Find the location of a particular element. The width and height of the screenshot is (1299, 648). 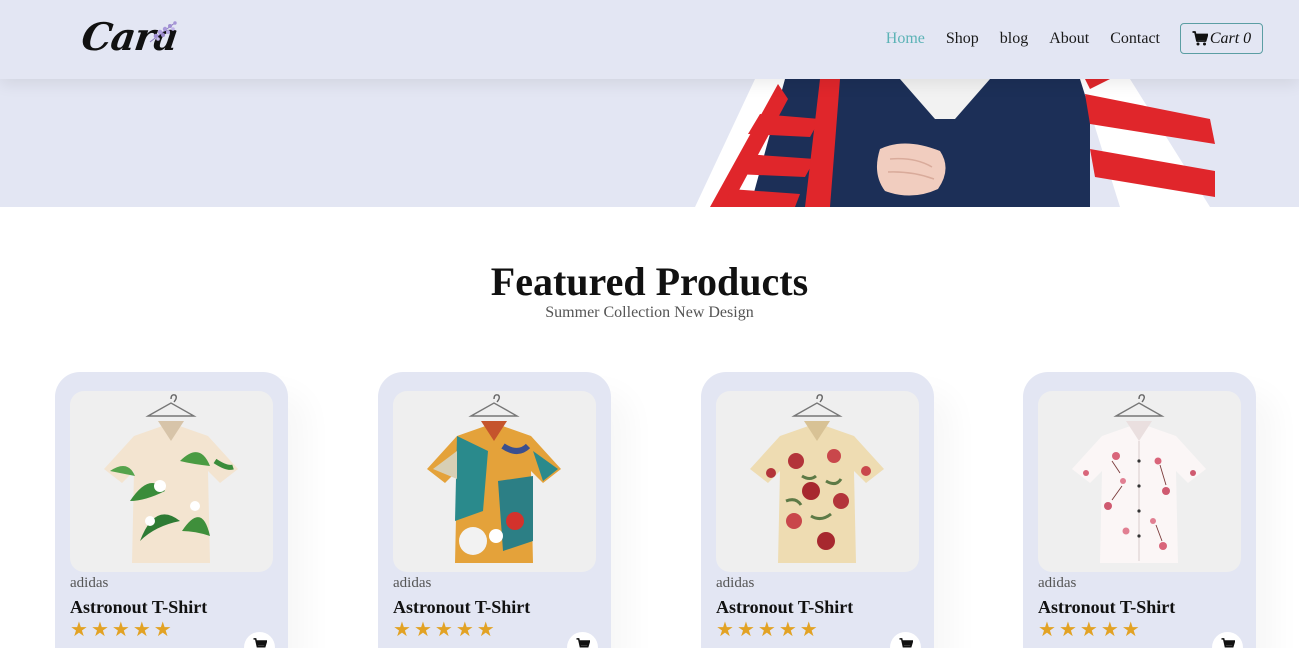

featured-subtitle: Summer Collection New Design is located at coordinates (649, 312).